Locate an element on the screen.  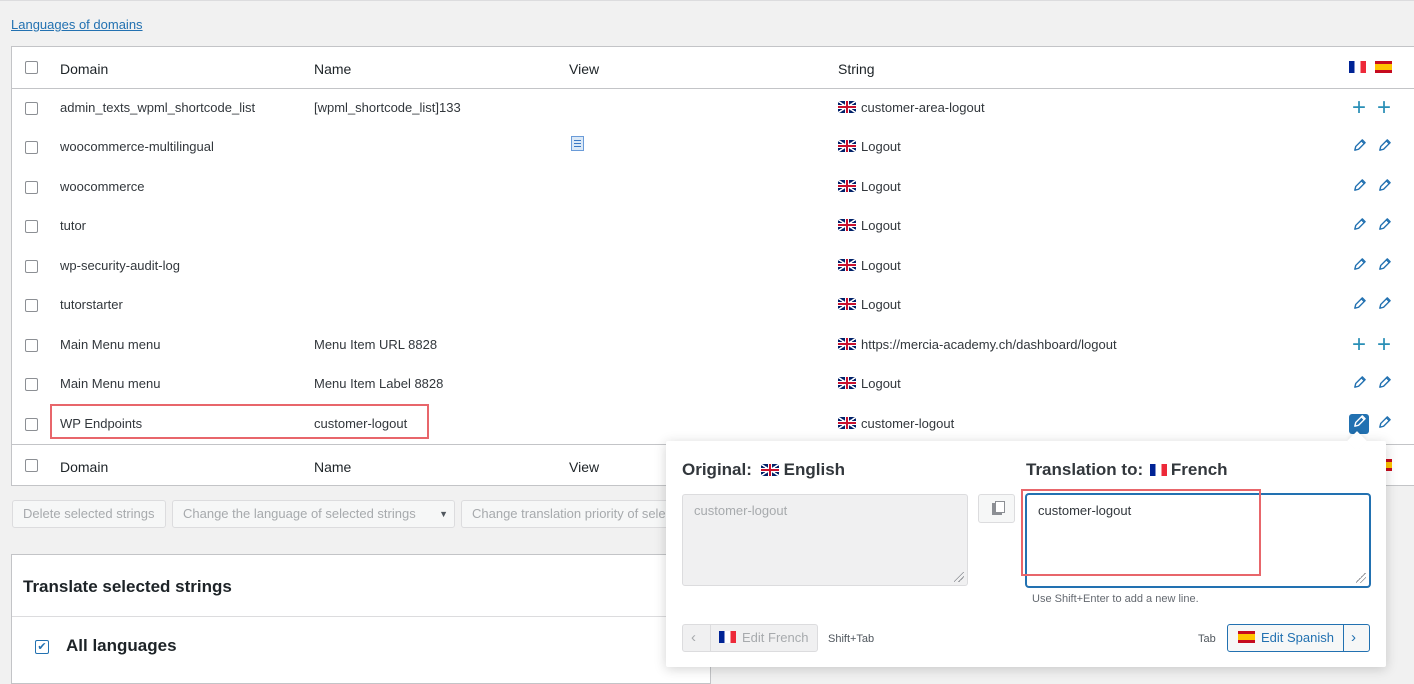
domain-cell: tutorstarter is located at coordinates (91, 304).